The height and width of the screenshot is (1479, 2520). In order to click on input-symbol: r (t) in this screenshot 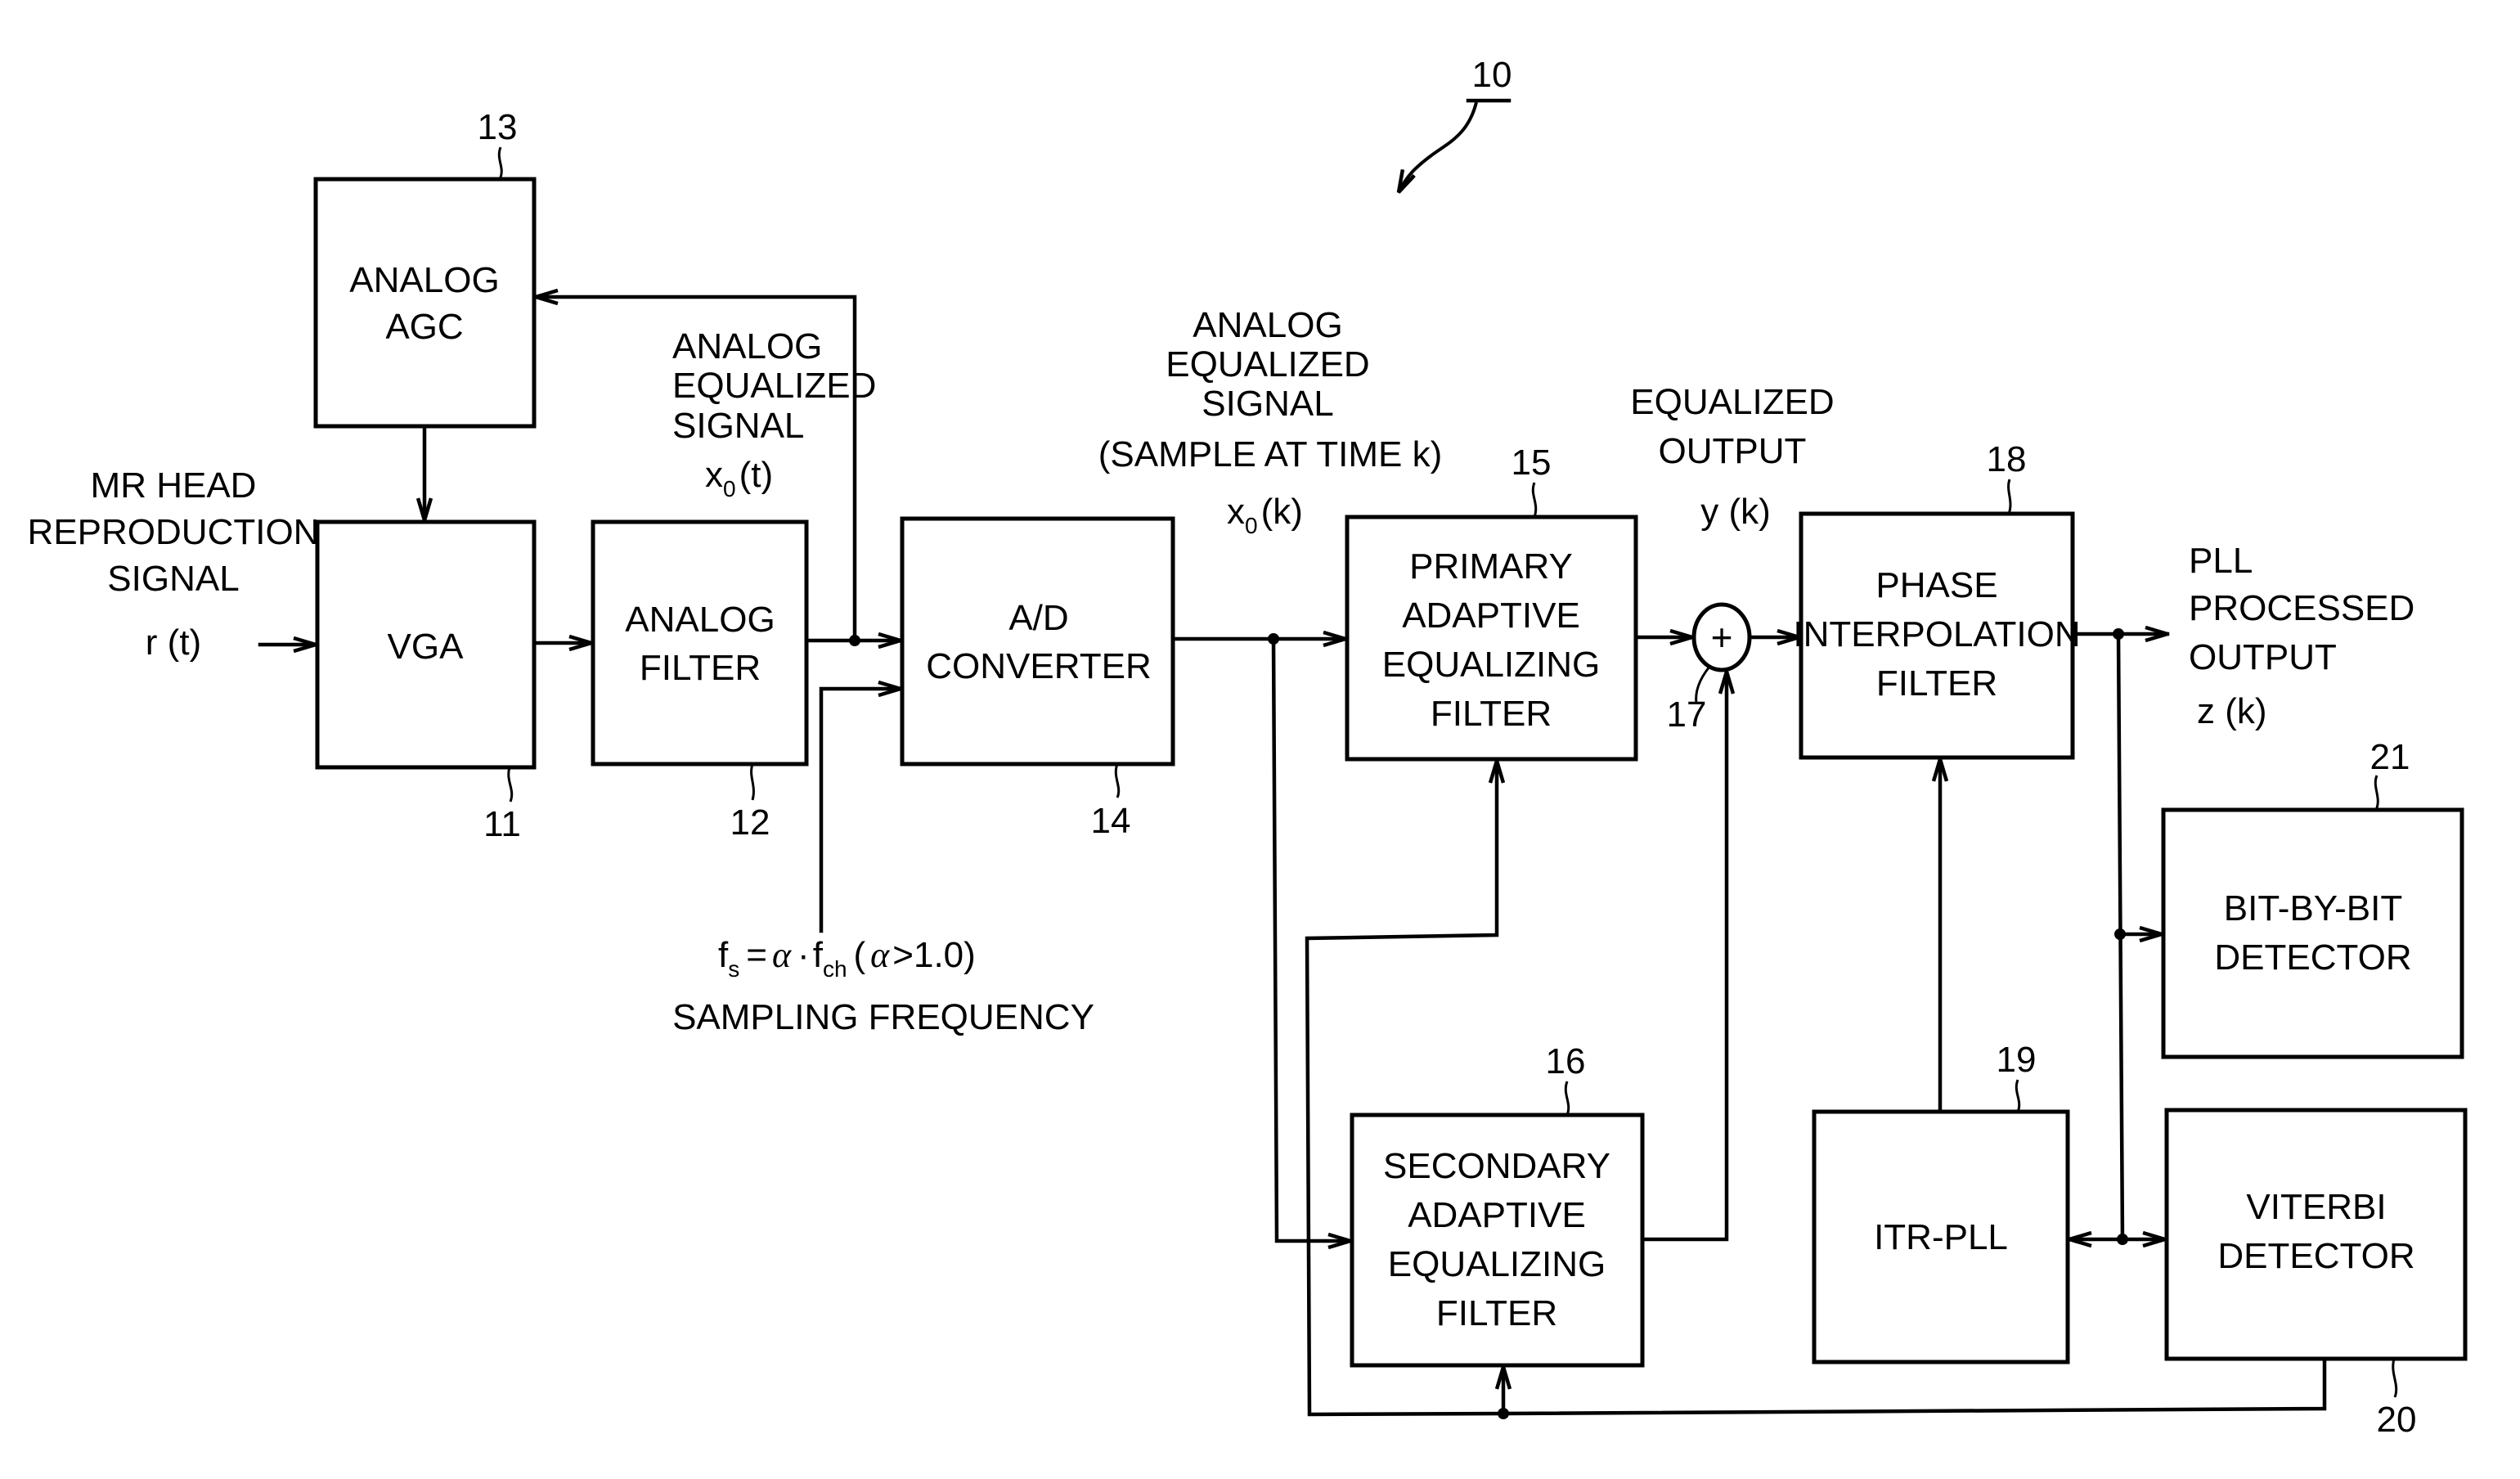, I will do `click(173, 643)`.